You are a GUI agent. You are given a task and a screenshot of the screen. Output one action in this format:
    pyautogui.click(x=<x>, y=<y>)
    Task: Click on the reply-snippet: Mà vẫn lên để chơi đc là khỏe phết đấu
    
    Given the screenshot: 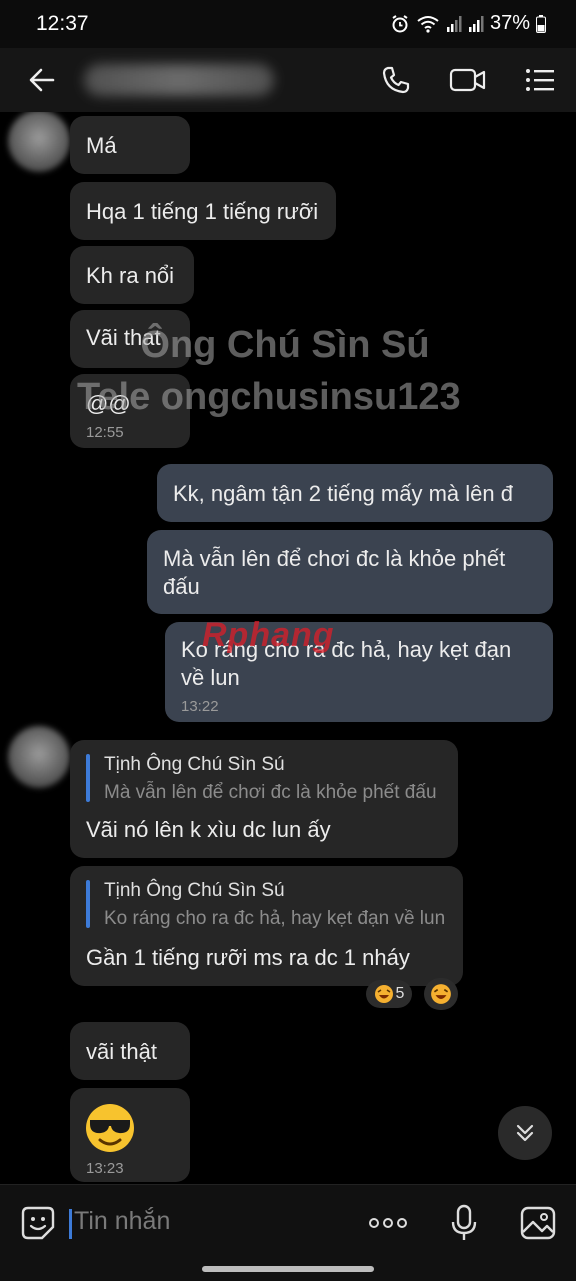 What is the action you would take?
    pyautogui.click(x=270, y=792)
    